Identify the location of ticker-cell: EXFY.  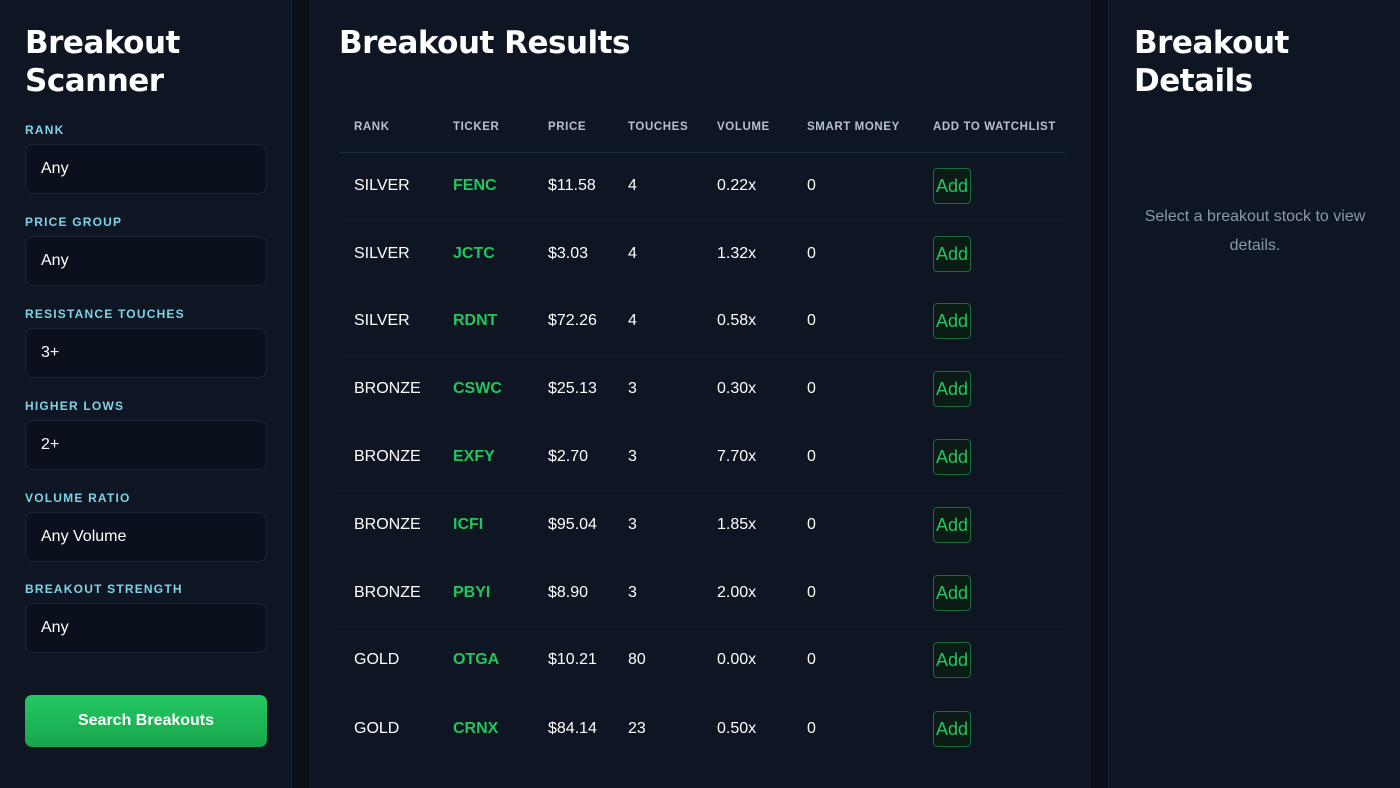
(485, 457).